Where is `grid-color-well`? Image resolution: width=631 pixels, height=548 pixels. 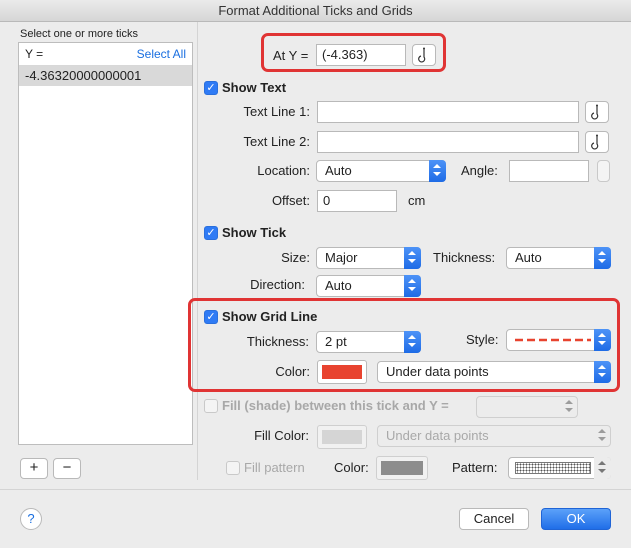 grid-color-well is located at coordinates (342, 372).